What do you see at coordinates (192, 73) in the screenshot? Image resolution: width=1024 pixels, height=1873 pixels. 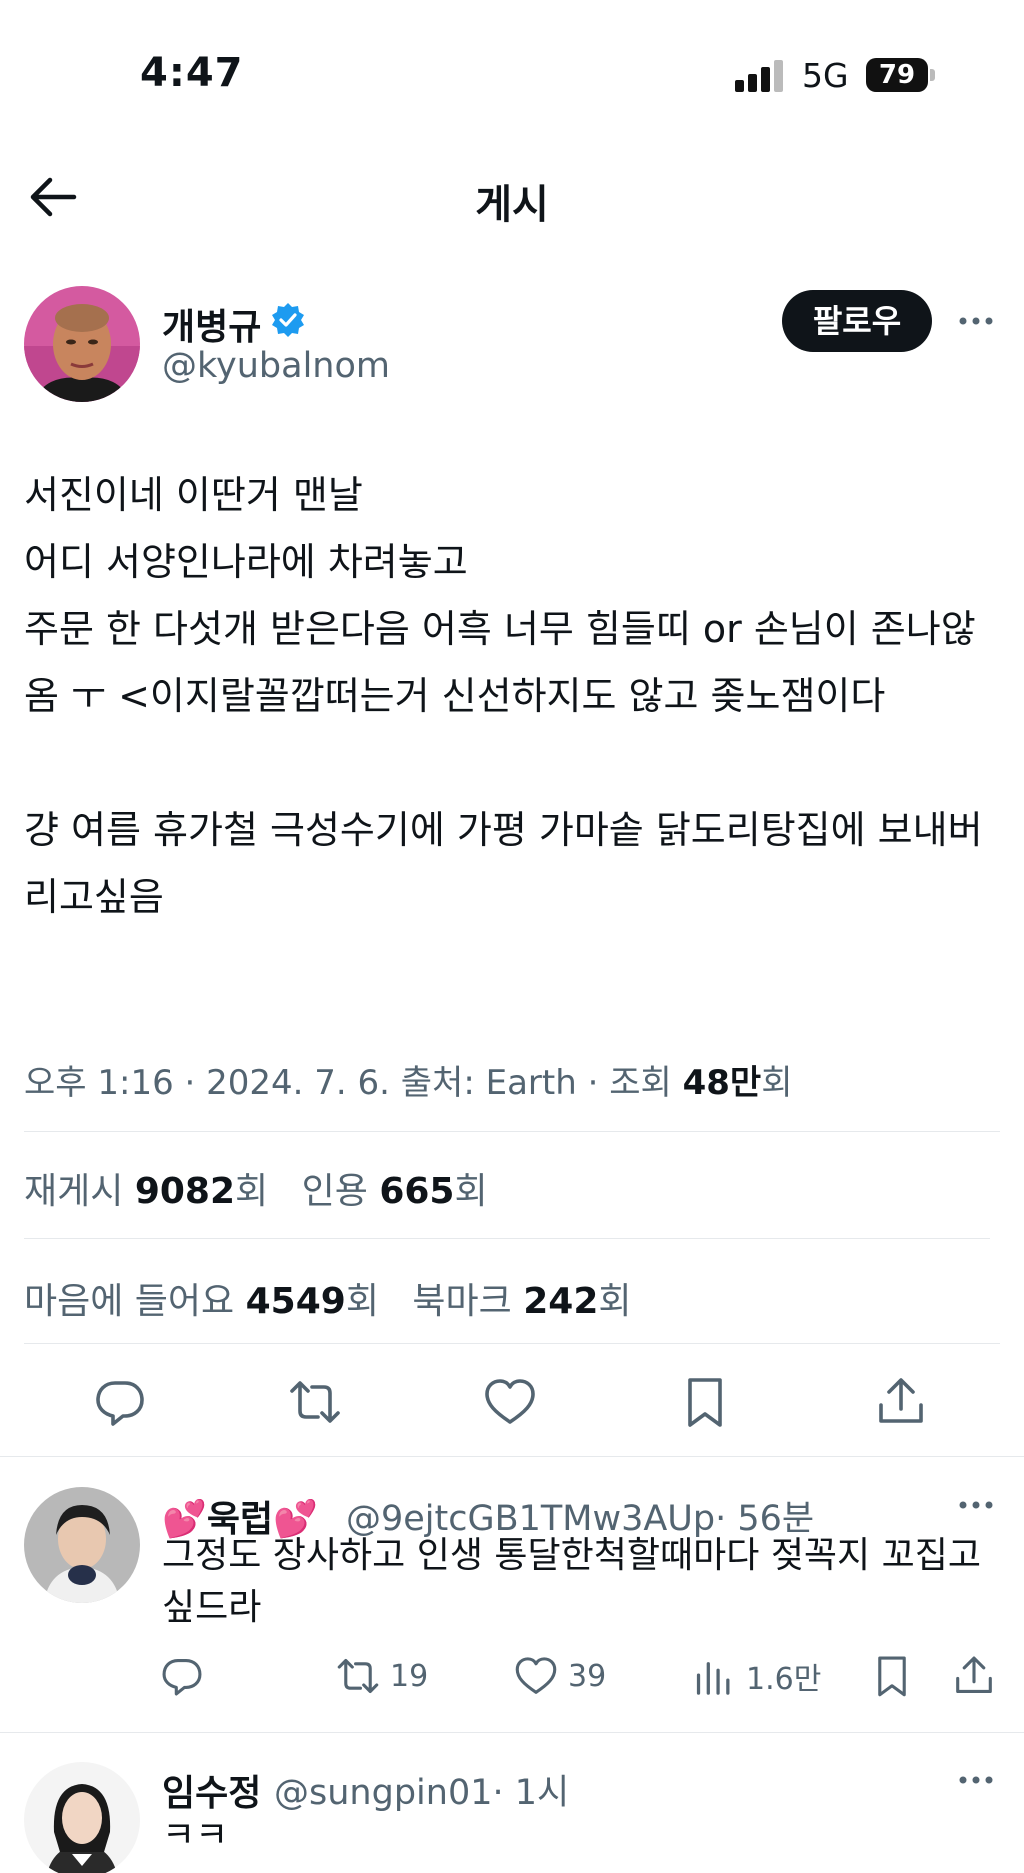 I see `status-time: 4:47` at bounding box center [192, 73].